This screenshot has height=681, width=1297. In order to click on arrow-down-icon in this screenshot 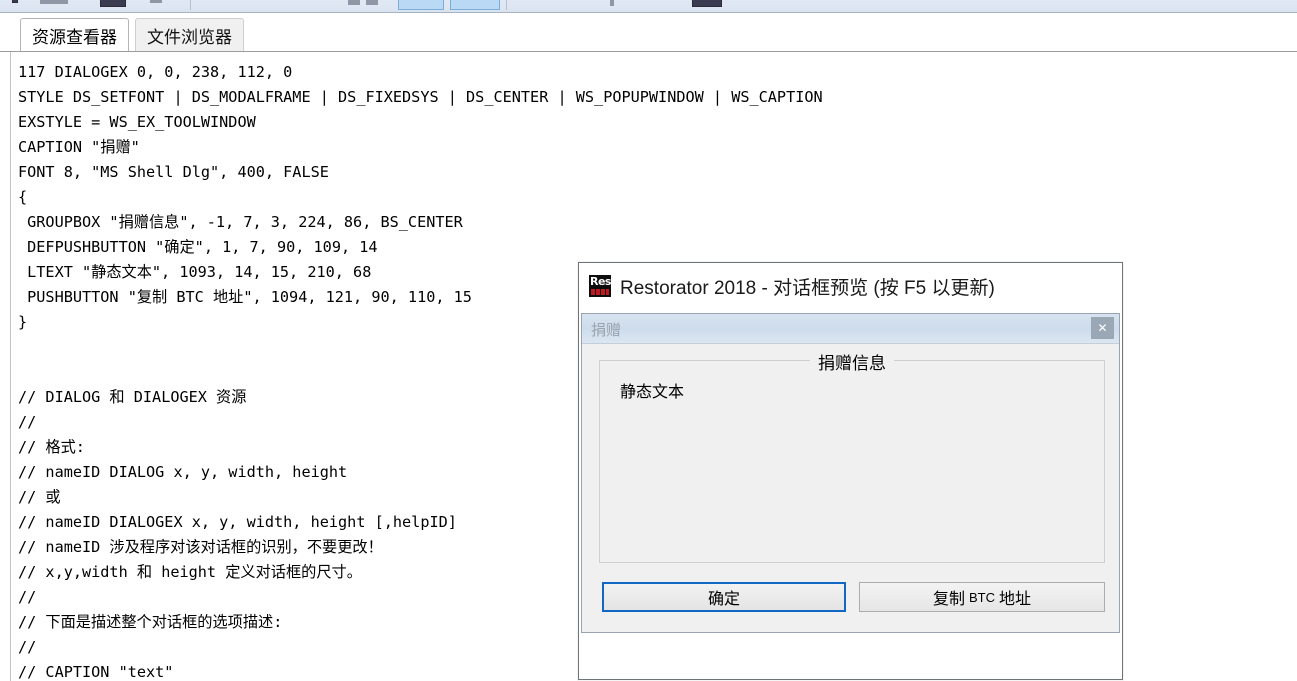, I will do `click(156, 1)`.